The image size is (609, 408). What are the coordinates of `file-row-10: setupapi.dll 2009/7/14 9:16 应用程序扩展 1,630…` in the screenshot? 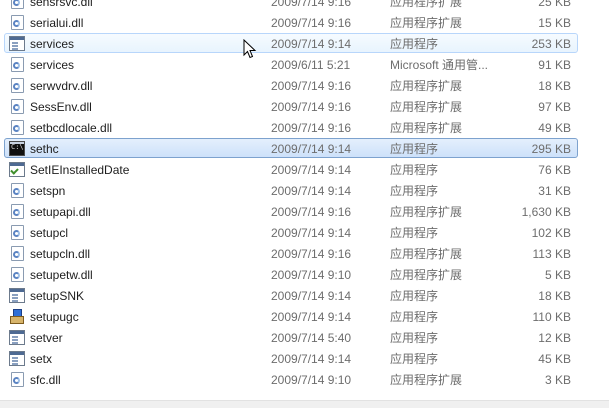 It's located at (291, 211).